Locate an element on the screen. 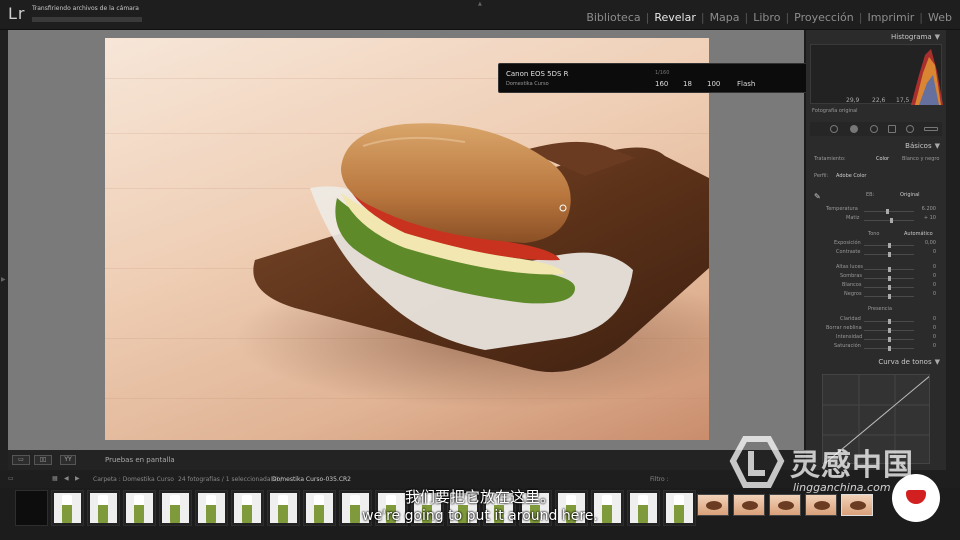 This screenshot has width=960, height=540. crop-tool-icon is located at coordinates (834, 129).